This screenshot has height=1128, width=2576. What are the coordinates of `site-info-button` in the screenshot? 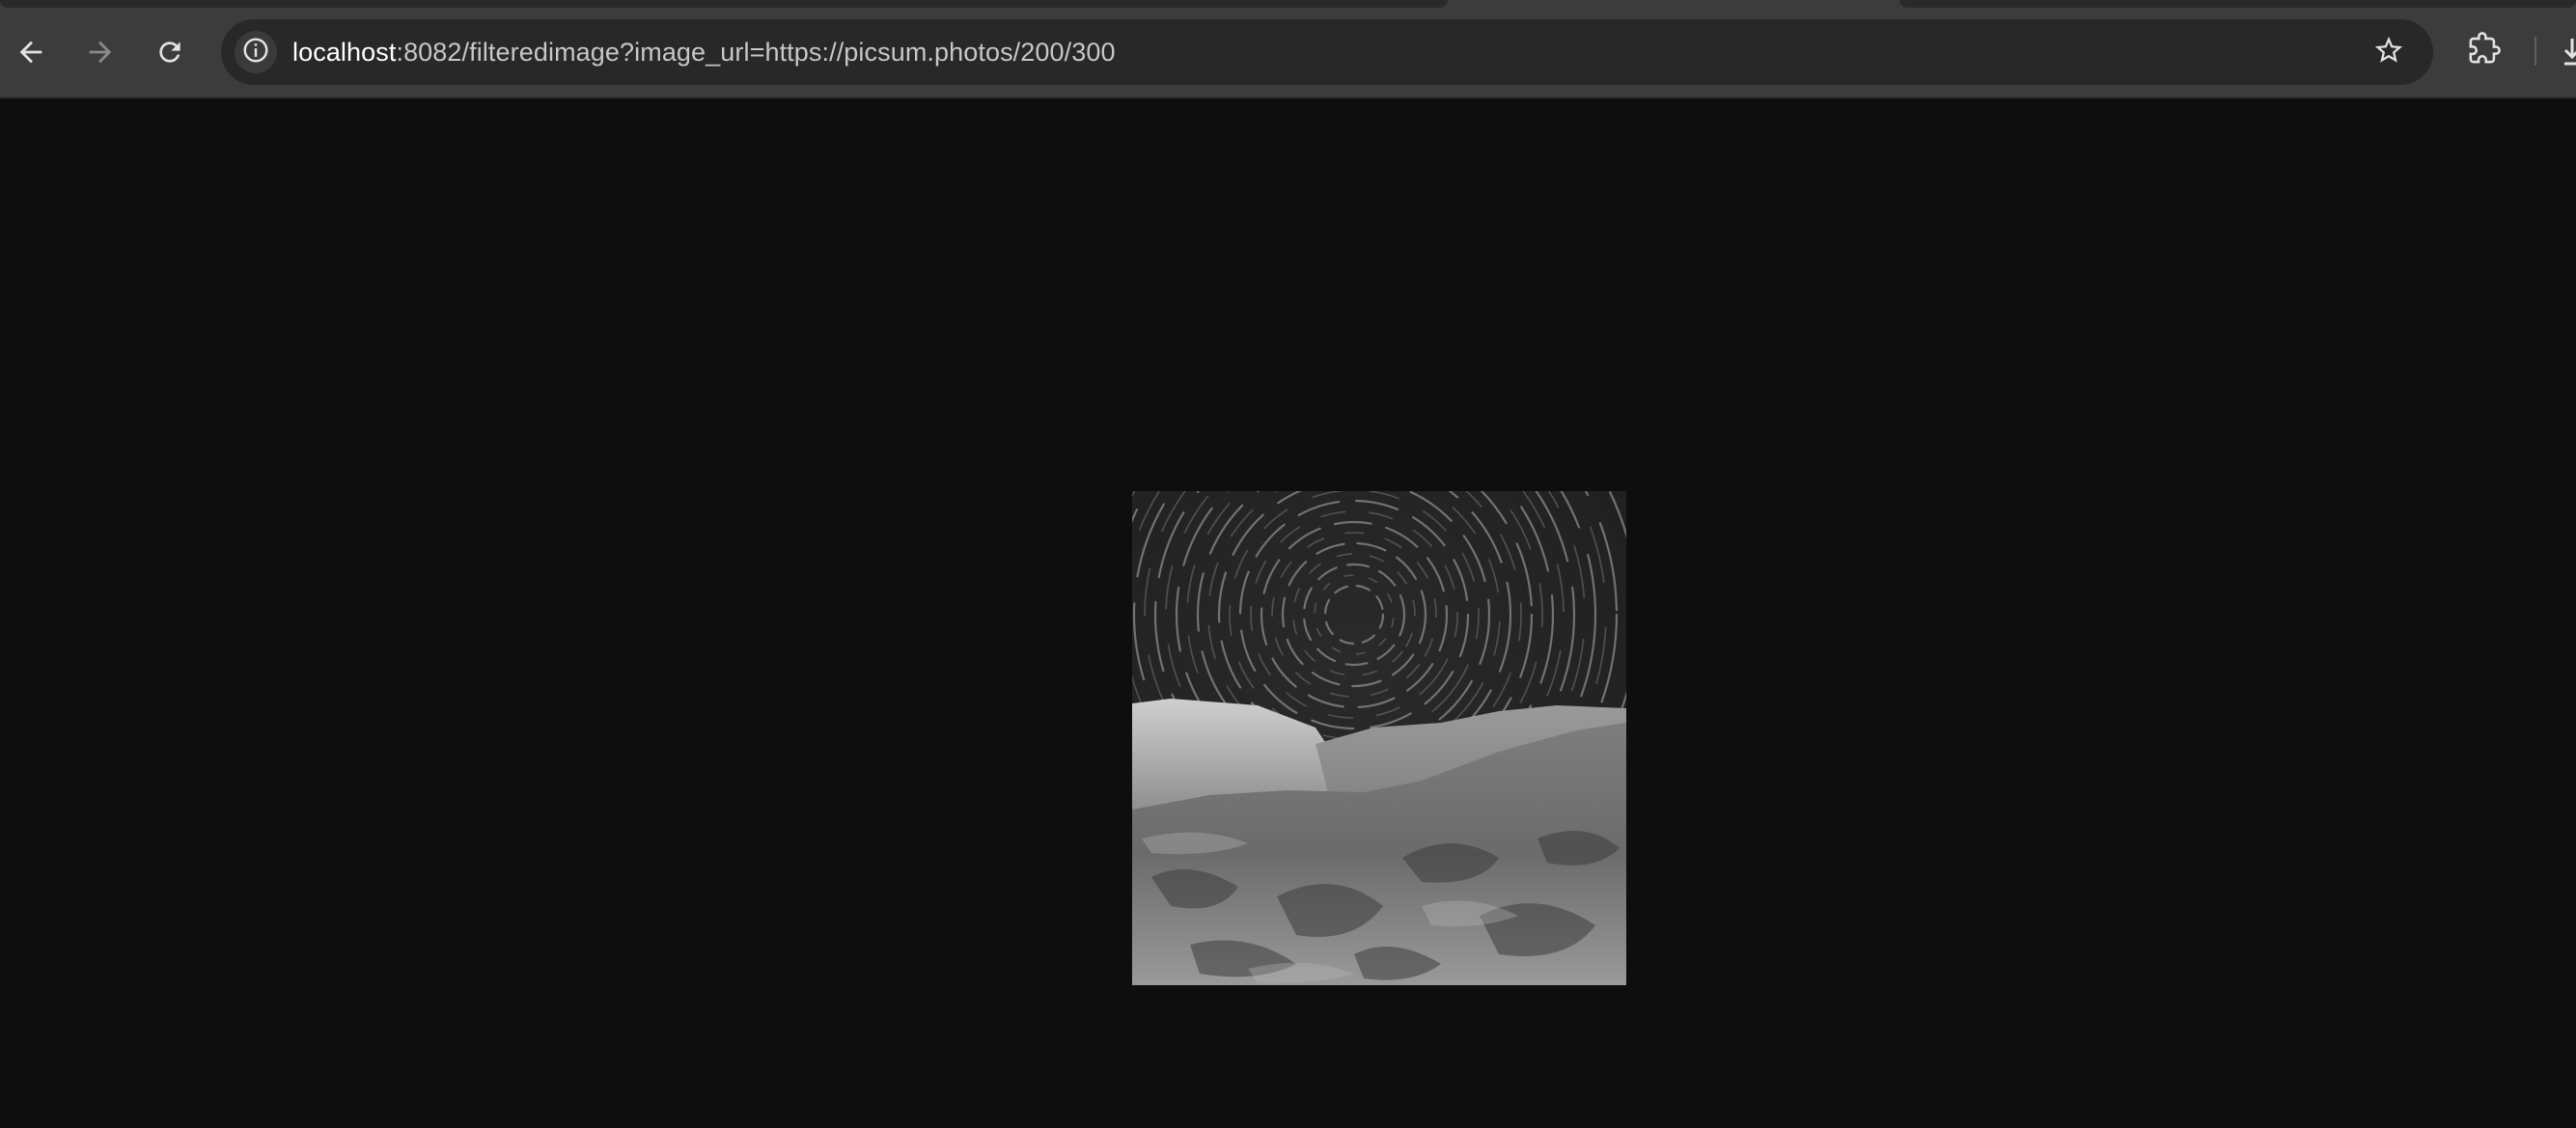 It's located at (256, 52).